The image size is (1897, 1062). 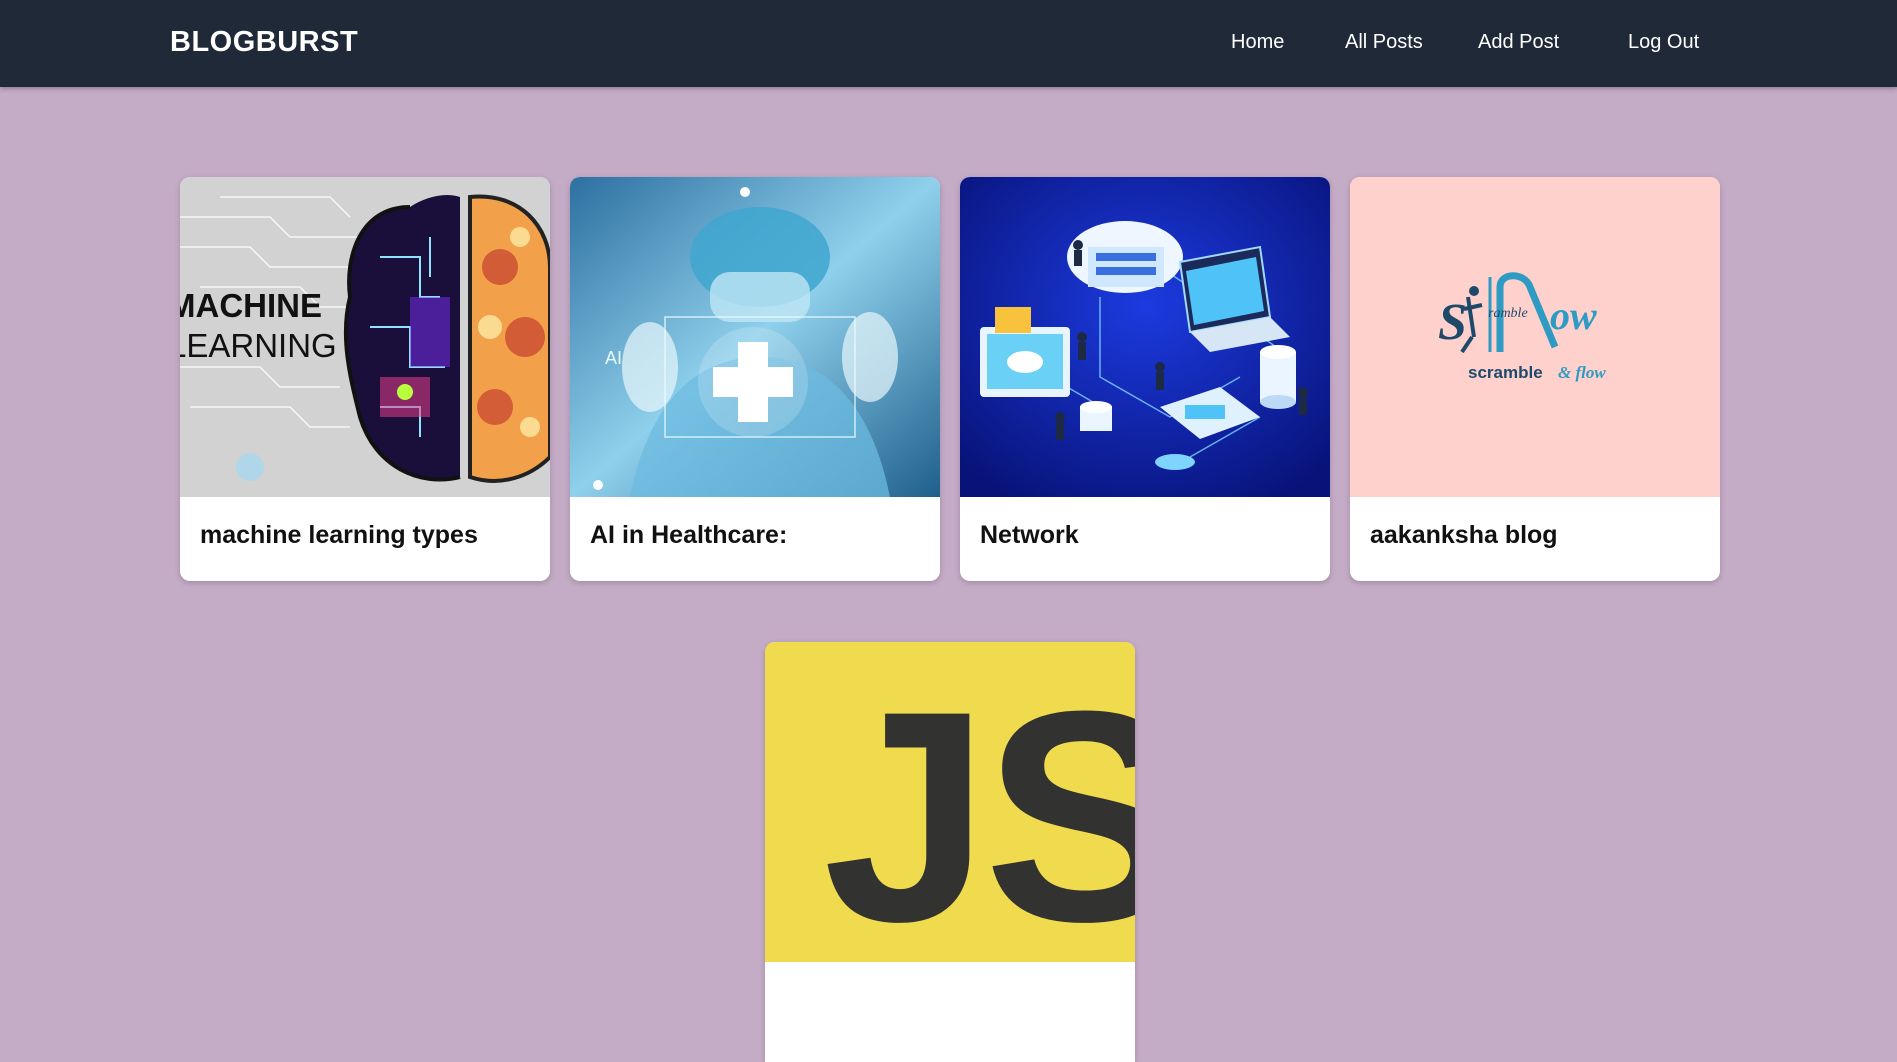 I want to click on javascript-logo-image: JS, so click(x=950, y=802).